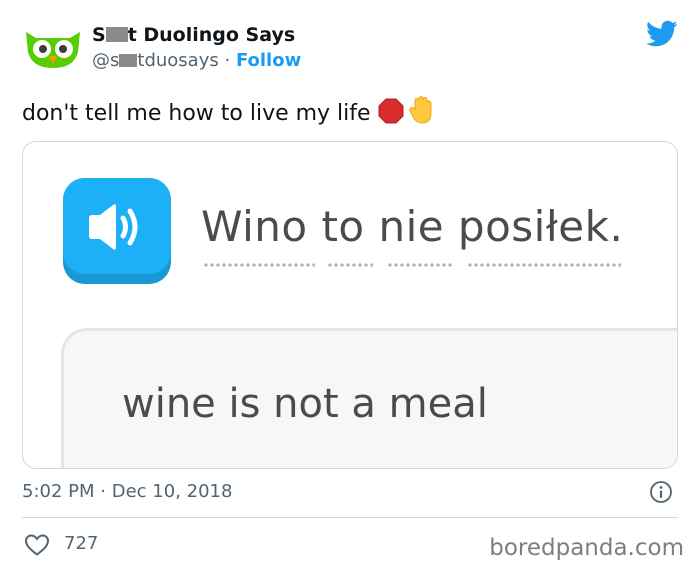  I want to click on boredpanda-watermark: boredpanda.com, so click(586, 548).